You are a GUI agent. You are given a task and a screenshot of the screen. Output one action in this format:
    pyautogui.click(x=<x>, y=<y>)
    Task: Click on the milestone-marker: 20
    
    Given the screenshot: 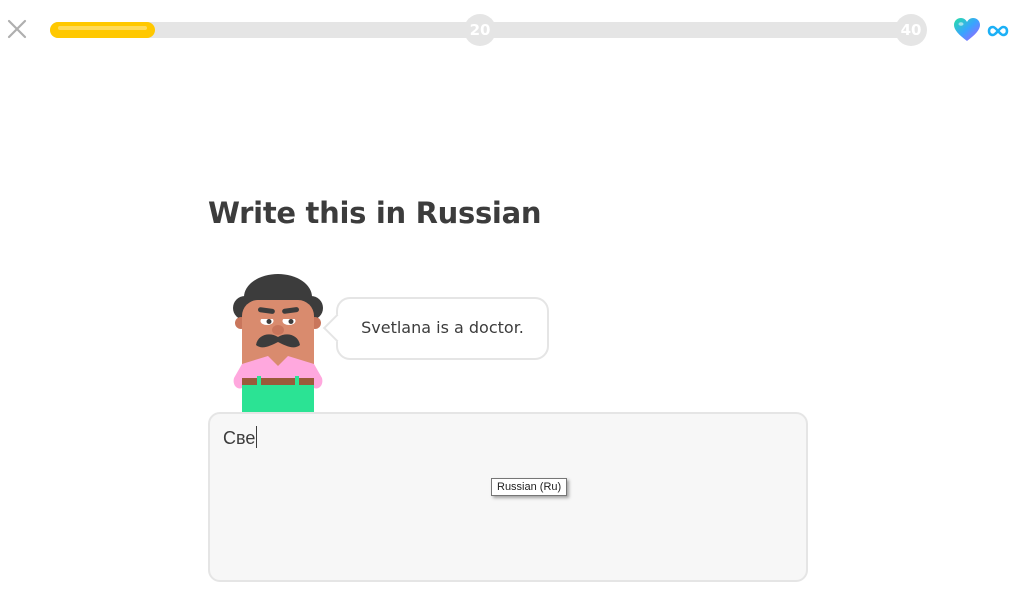 What is the action you would take?
    pyautogui.click(x=480, y=30)
    